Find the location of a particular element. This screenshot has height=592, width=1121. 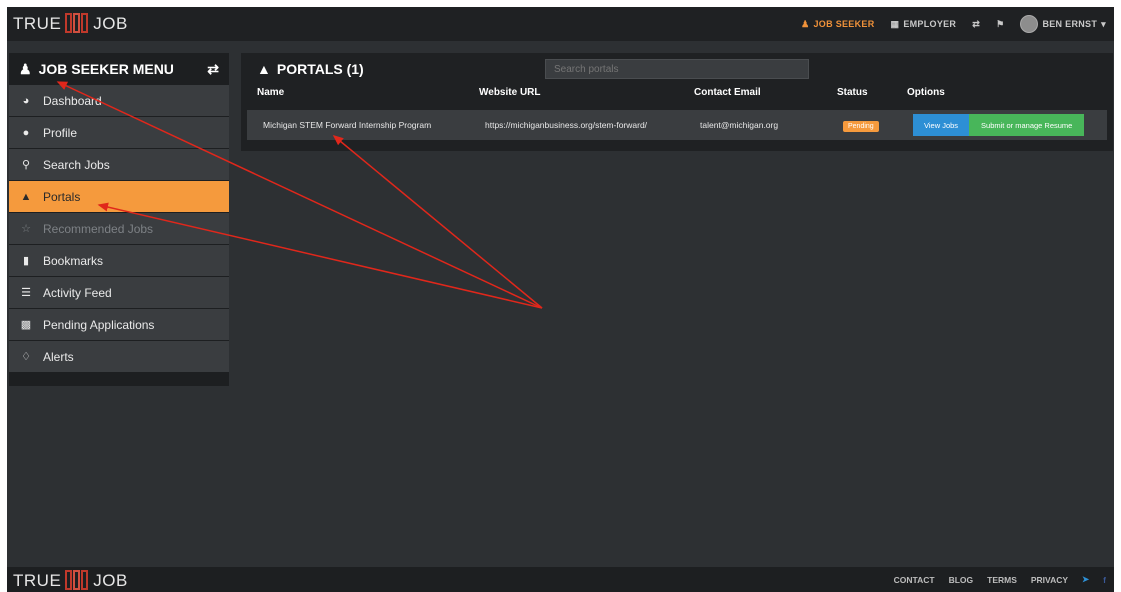

brand-logo: TRUE JOB is located at coordinates (70, 24).